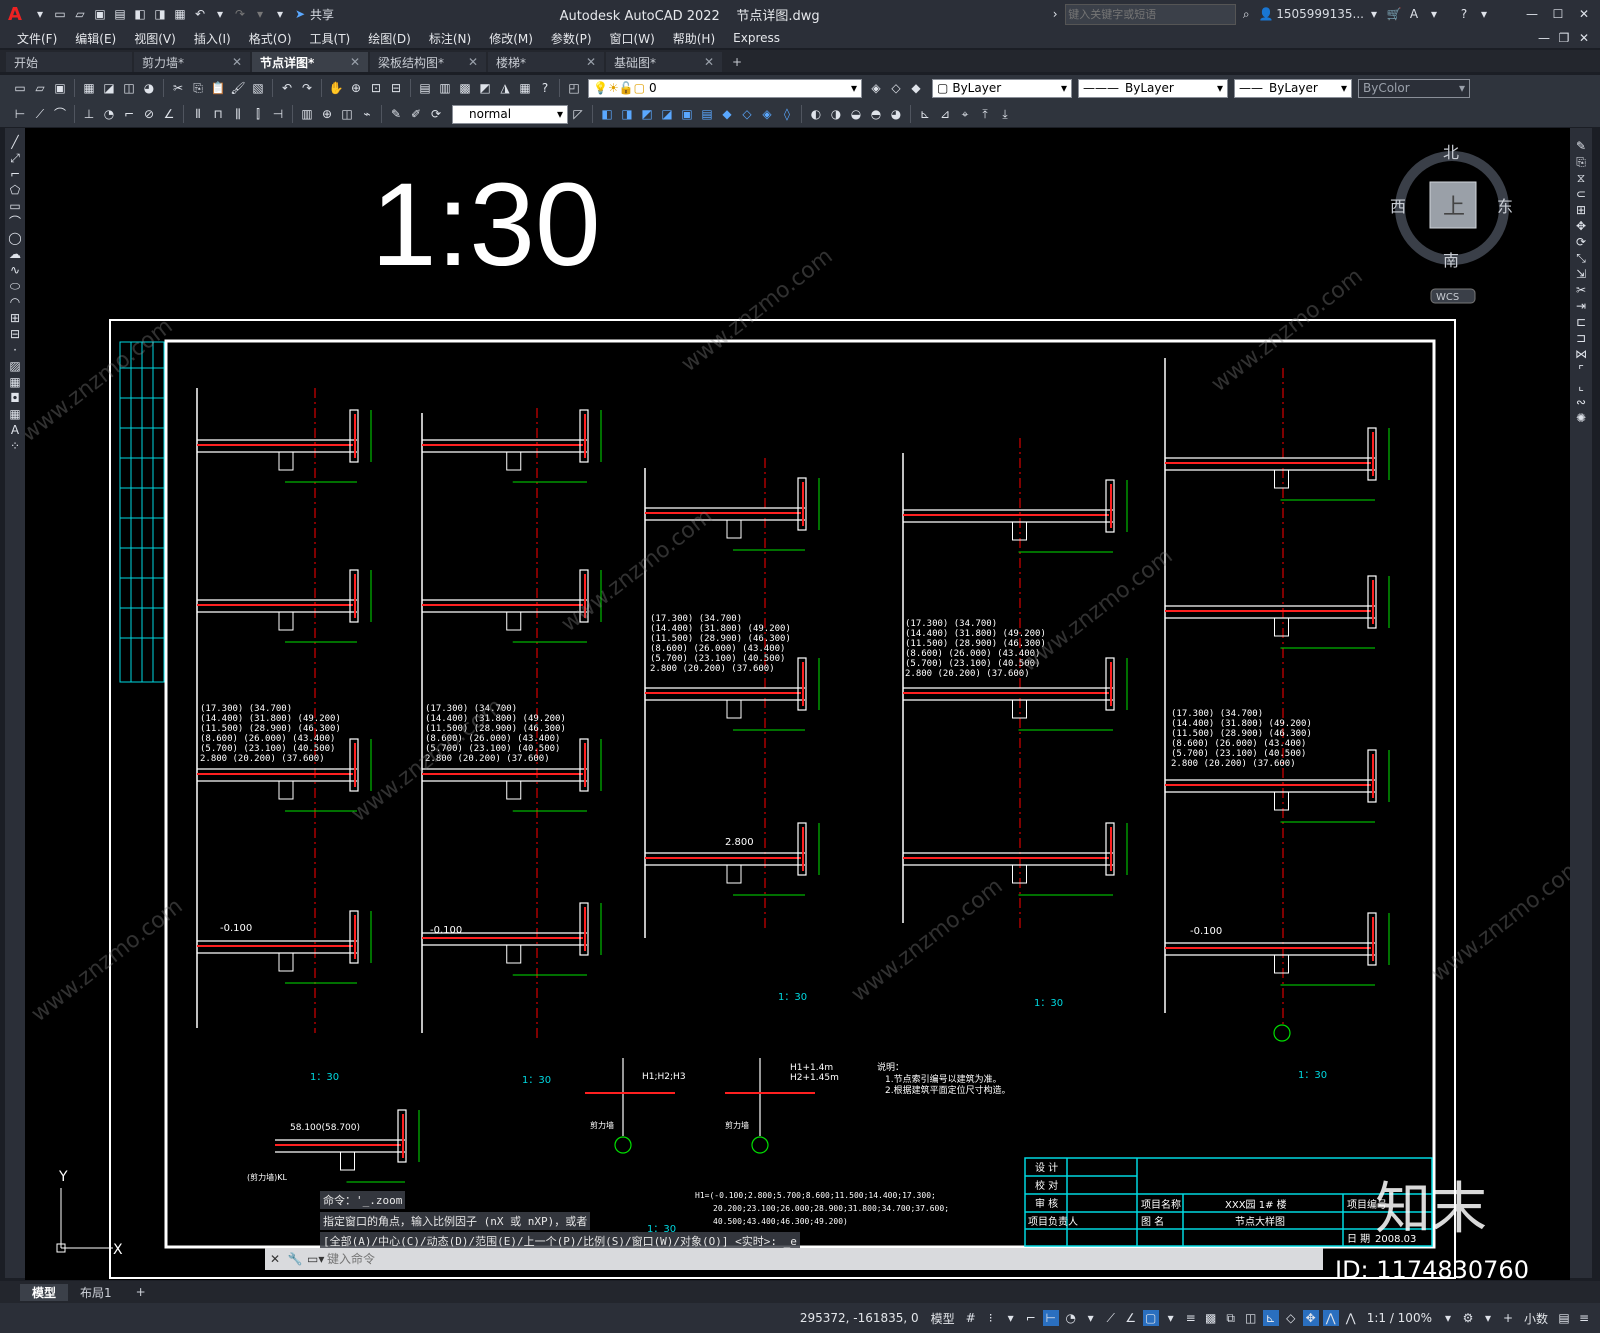 The width and height of the screenshot is (1600, 1333). What do you see at coordinates (1246, 14) in the screenshot?
I see `search-icon: ⌕` at bounding box center [1246, 14].